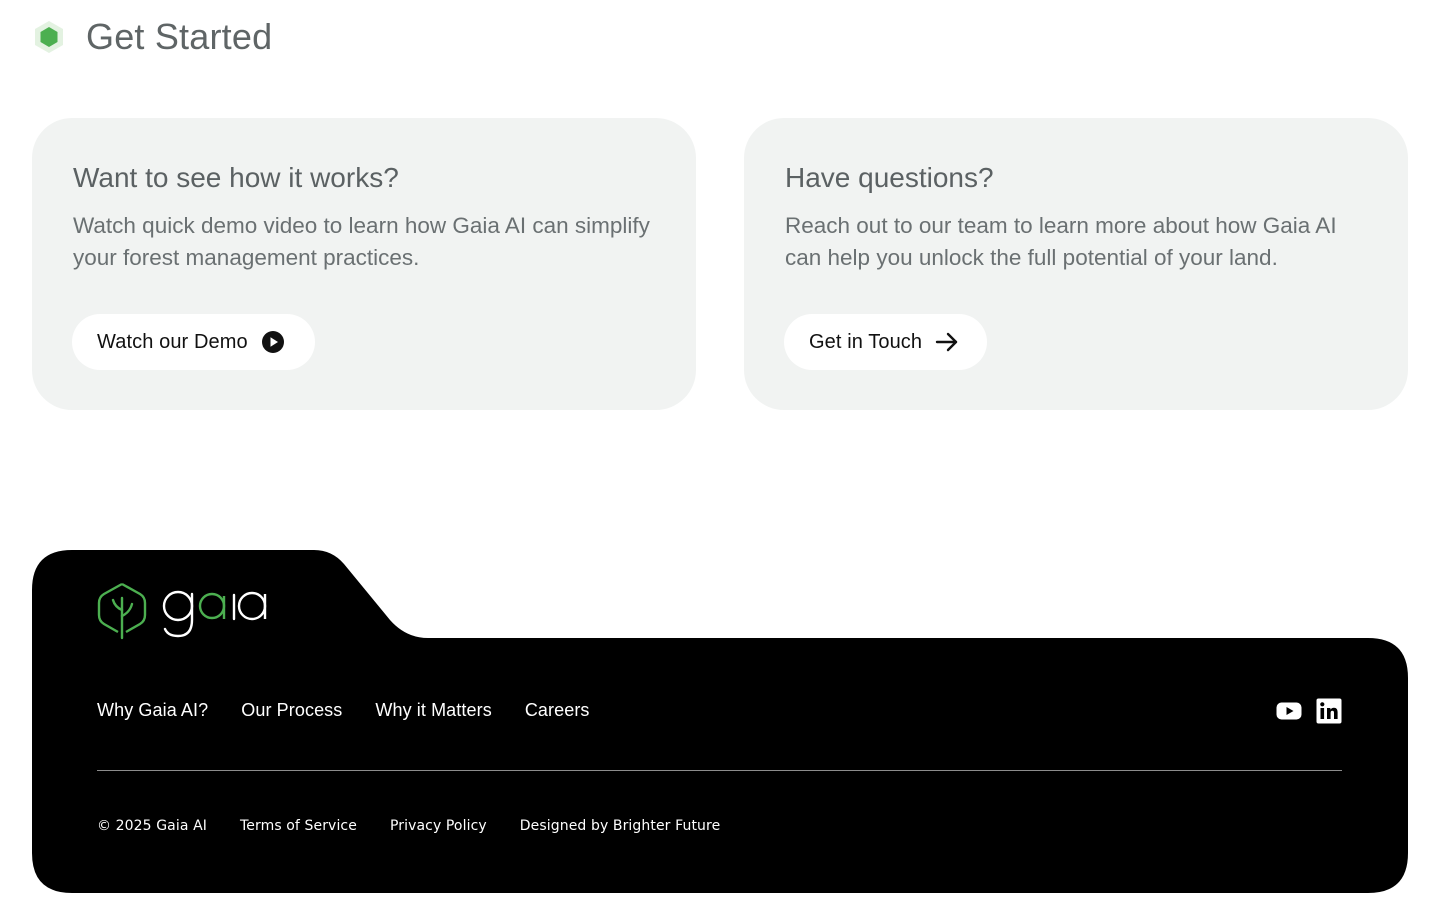  I want to click on contact-card-title: Have questions?, so click(889, 177).